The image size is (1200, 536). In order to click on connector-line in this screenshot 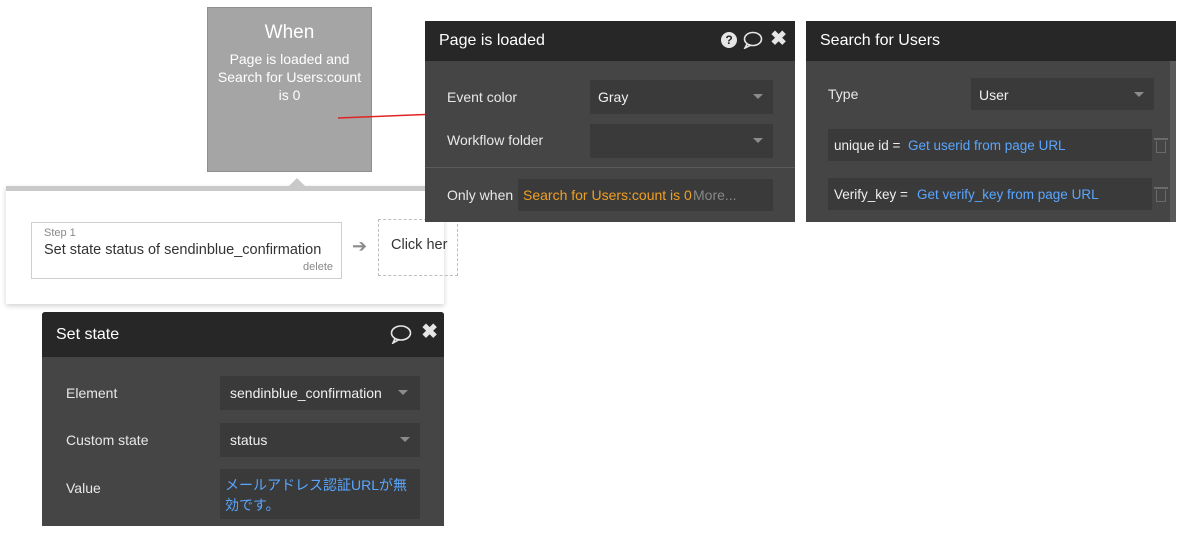, I will do `click(388, 116)`.